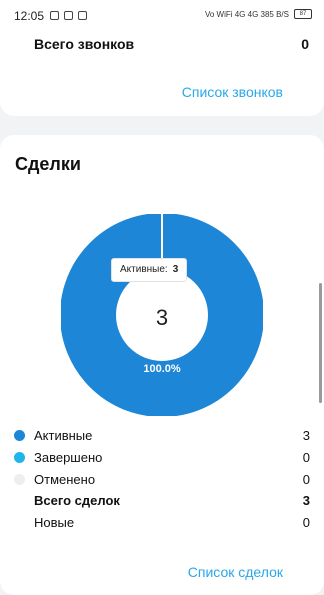 The height and width of the screenshot is (595, 324). I want to click on battery-icon: 87, so click(303, 14).